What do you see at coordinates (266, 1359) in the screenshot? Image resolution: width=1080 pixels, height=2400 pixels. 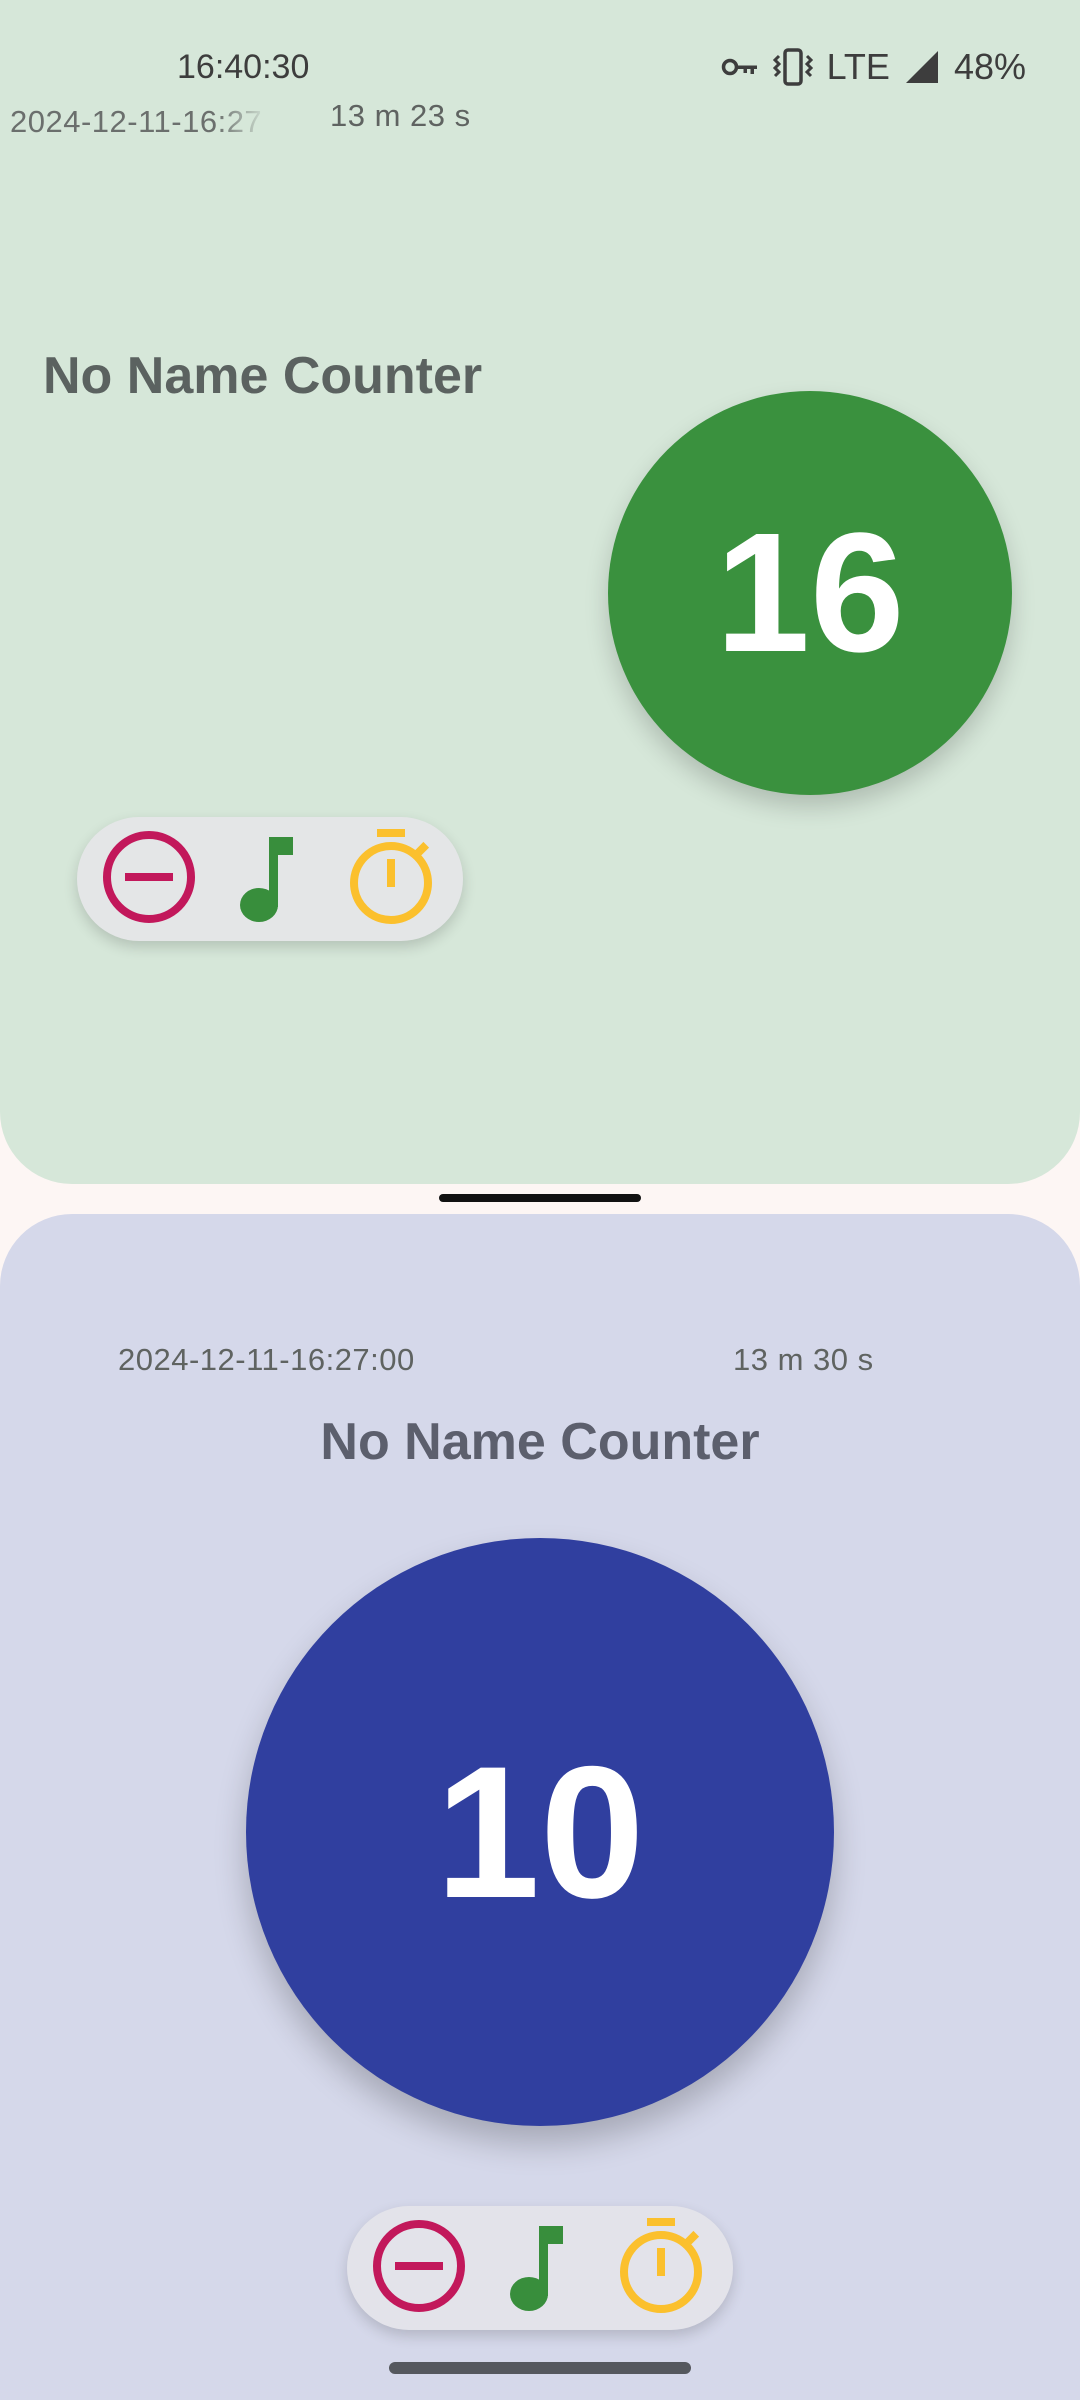 I see `counter-start-date: 2024-12-11-16:27:00` at bounding box center [266, 1359].